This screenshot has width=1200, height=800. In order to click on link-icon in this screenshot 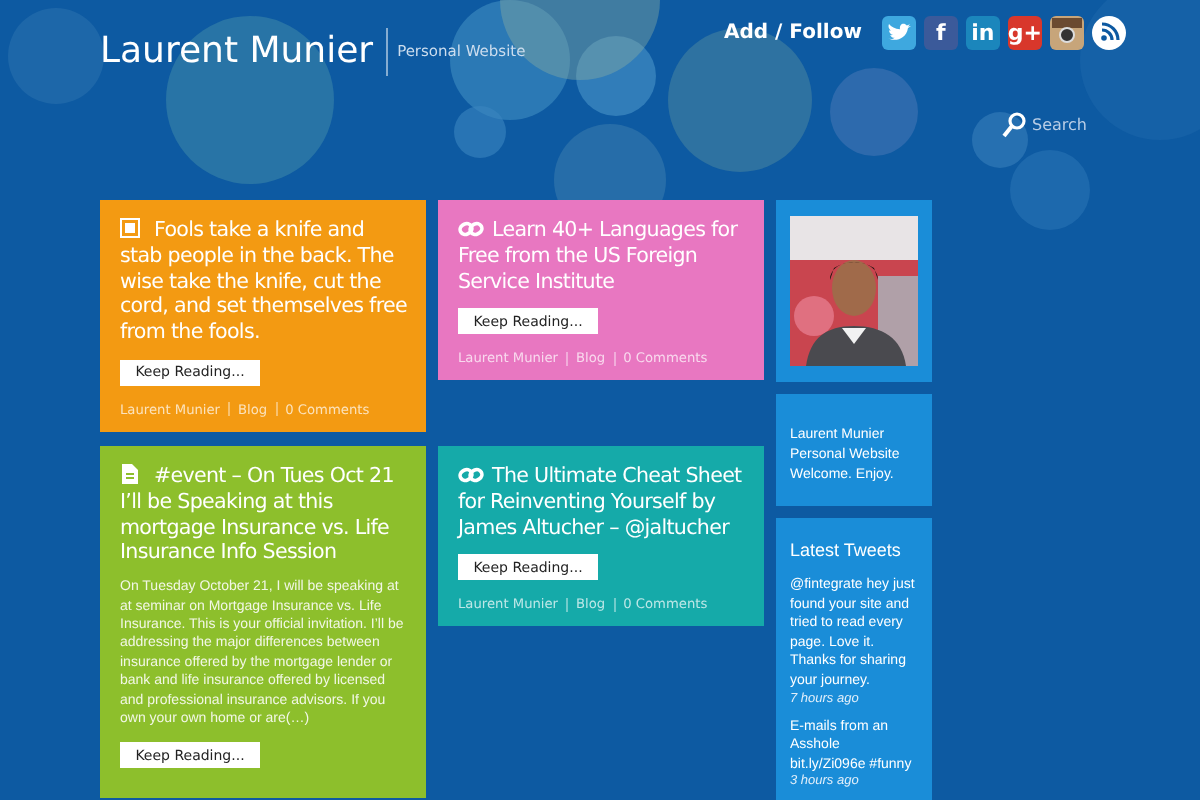, I will do `click(471, 473)`.